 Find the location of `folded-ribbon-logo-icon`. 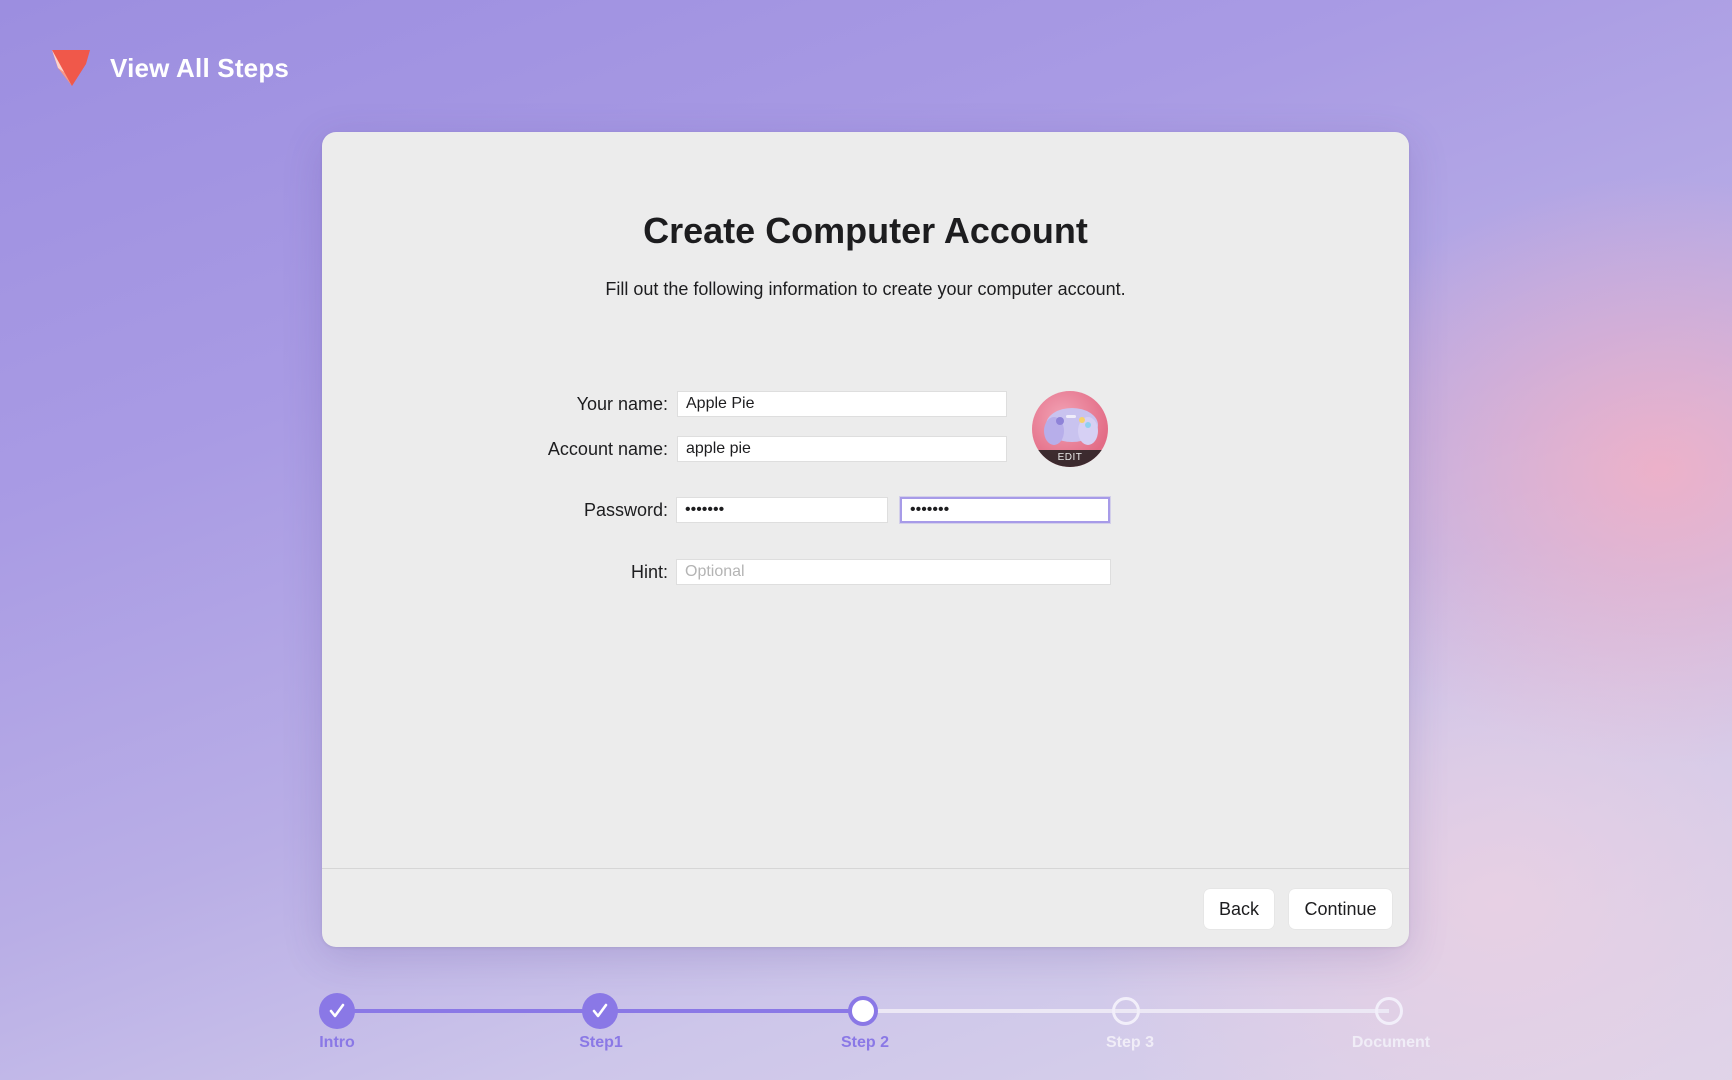

folded-ribbon-logo-icon is located at coordinates (71, 68).